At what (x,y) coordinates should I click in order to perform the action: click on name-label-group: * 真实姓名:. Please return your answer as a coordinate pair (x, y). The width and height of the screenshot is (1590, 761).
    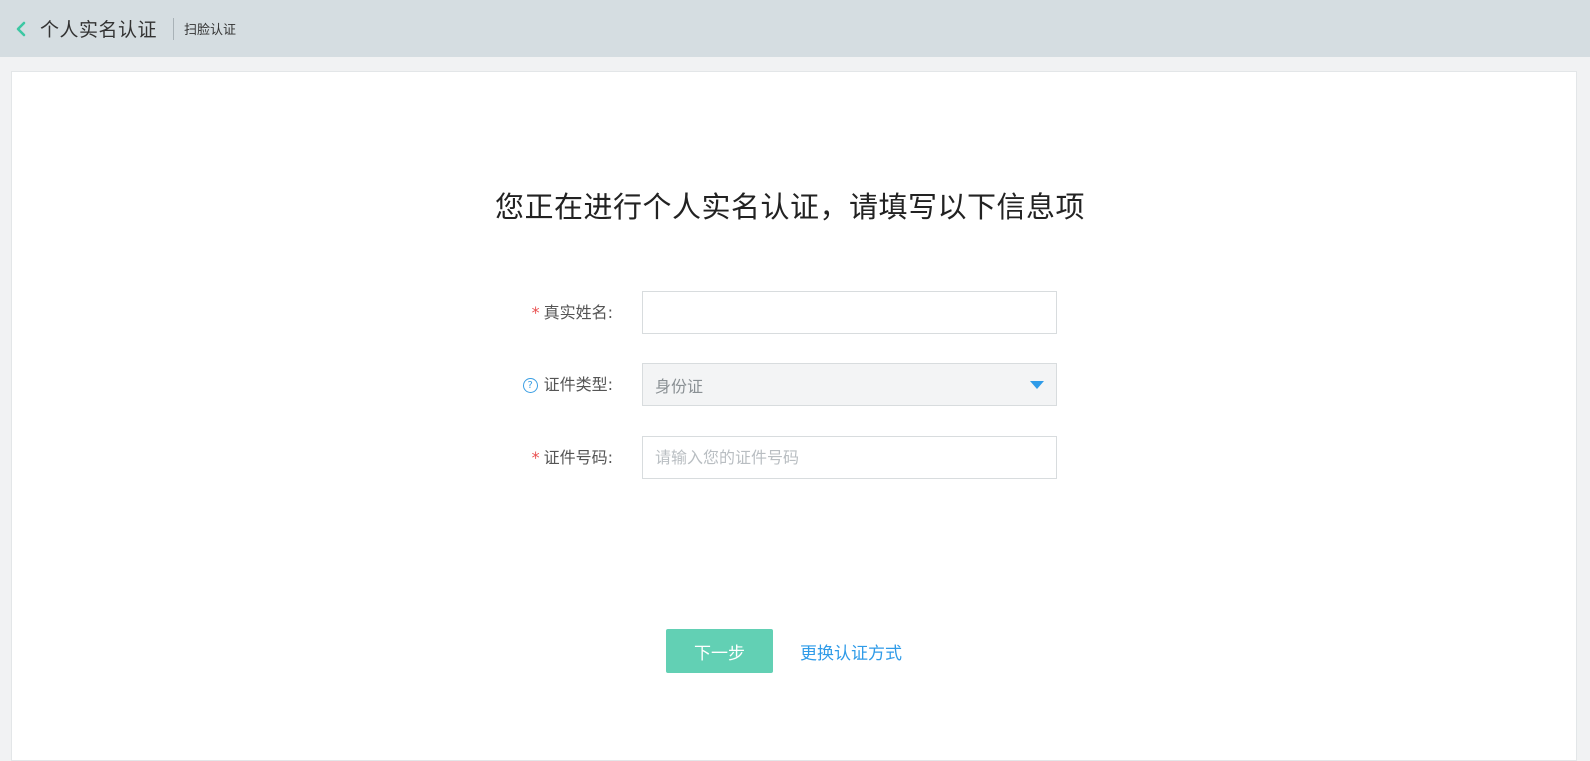
    Looking at the image, I should click on (572, 312).